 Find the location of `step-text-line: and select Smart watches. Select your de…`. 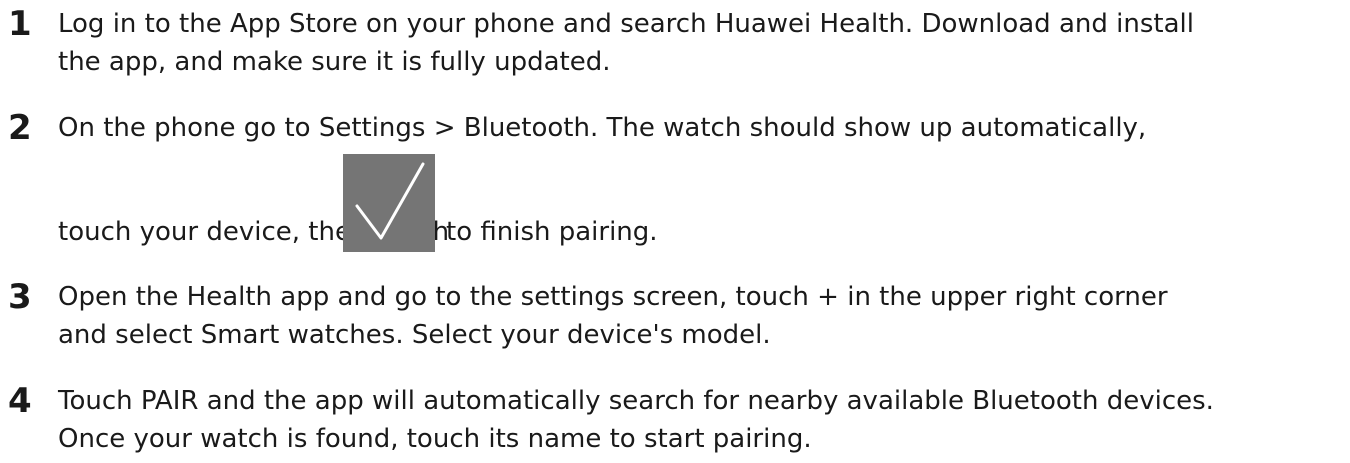

step-text-line: and select Smart watches. Select your de… is located at coordinates (414, 335).